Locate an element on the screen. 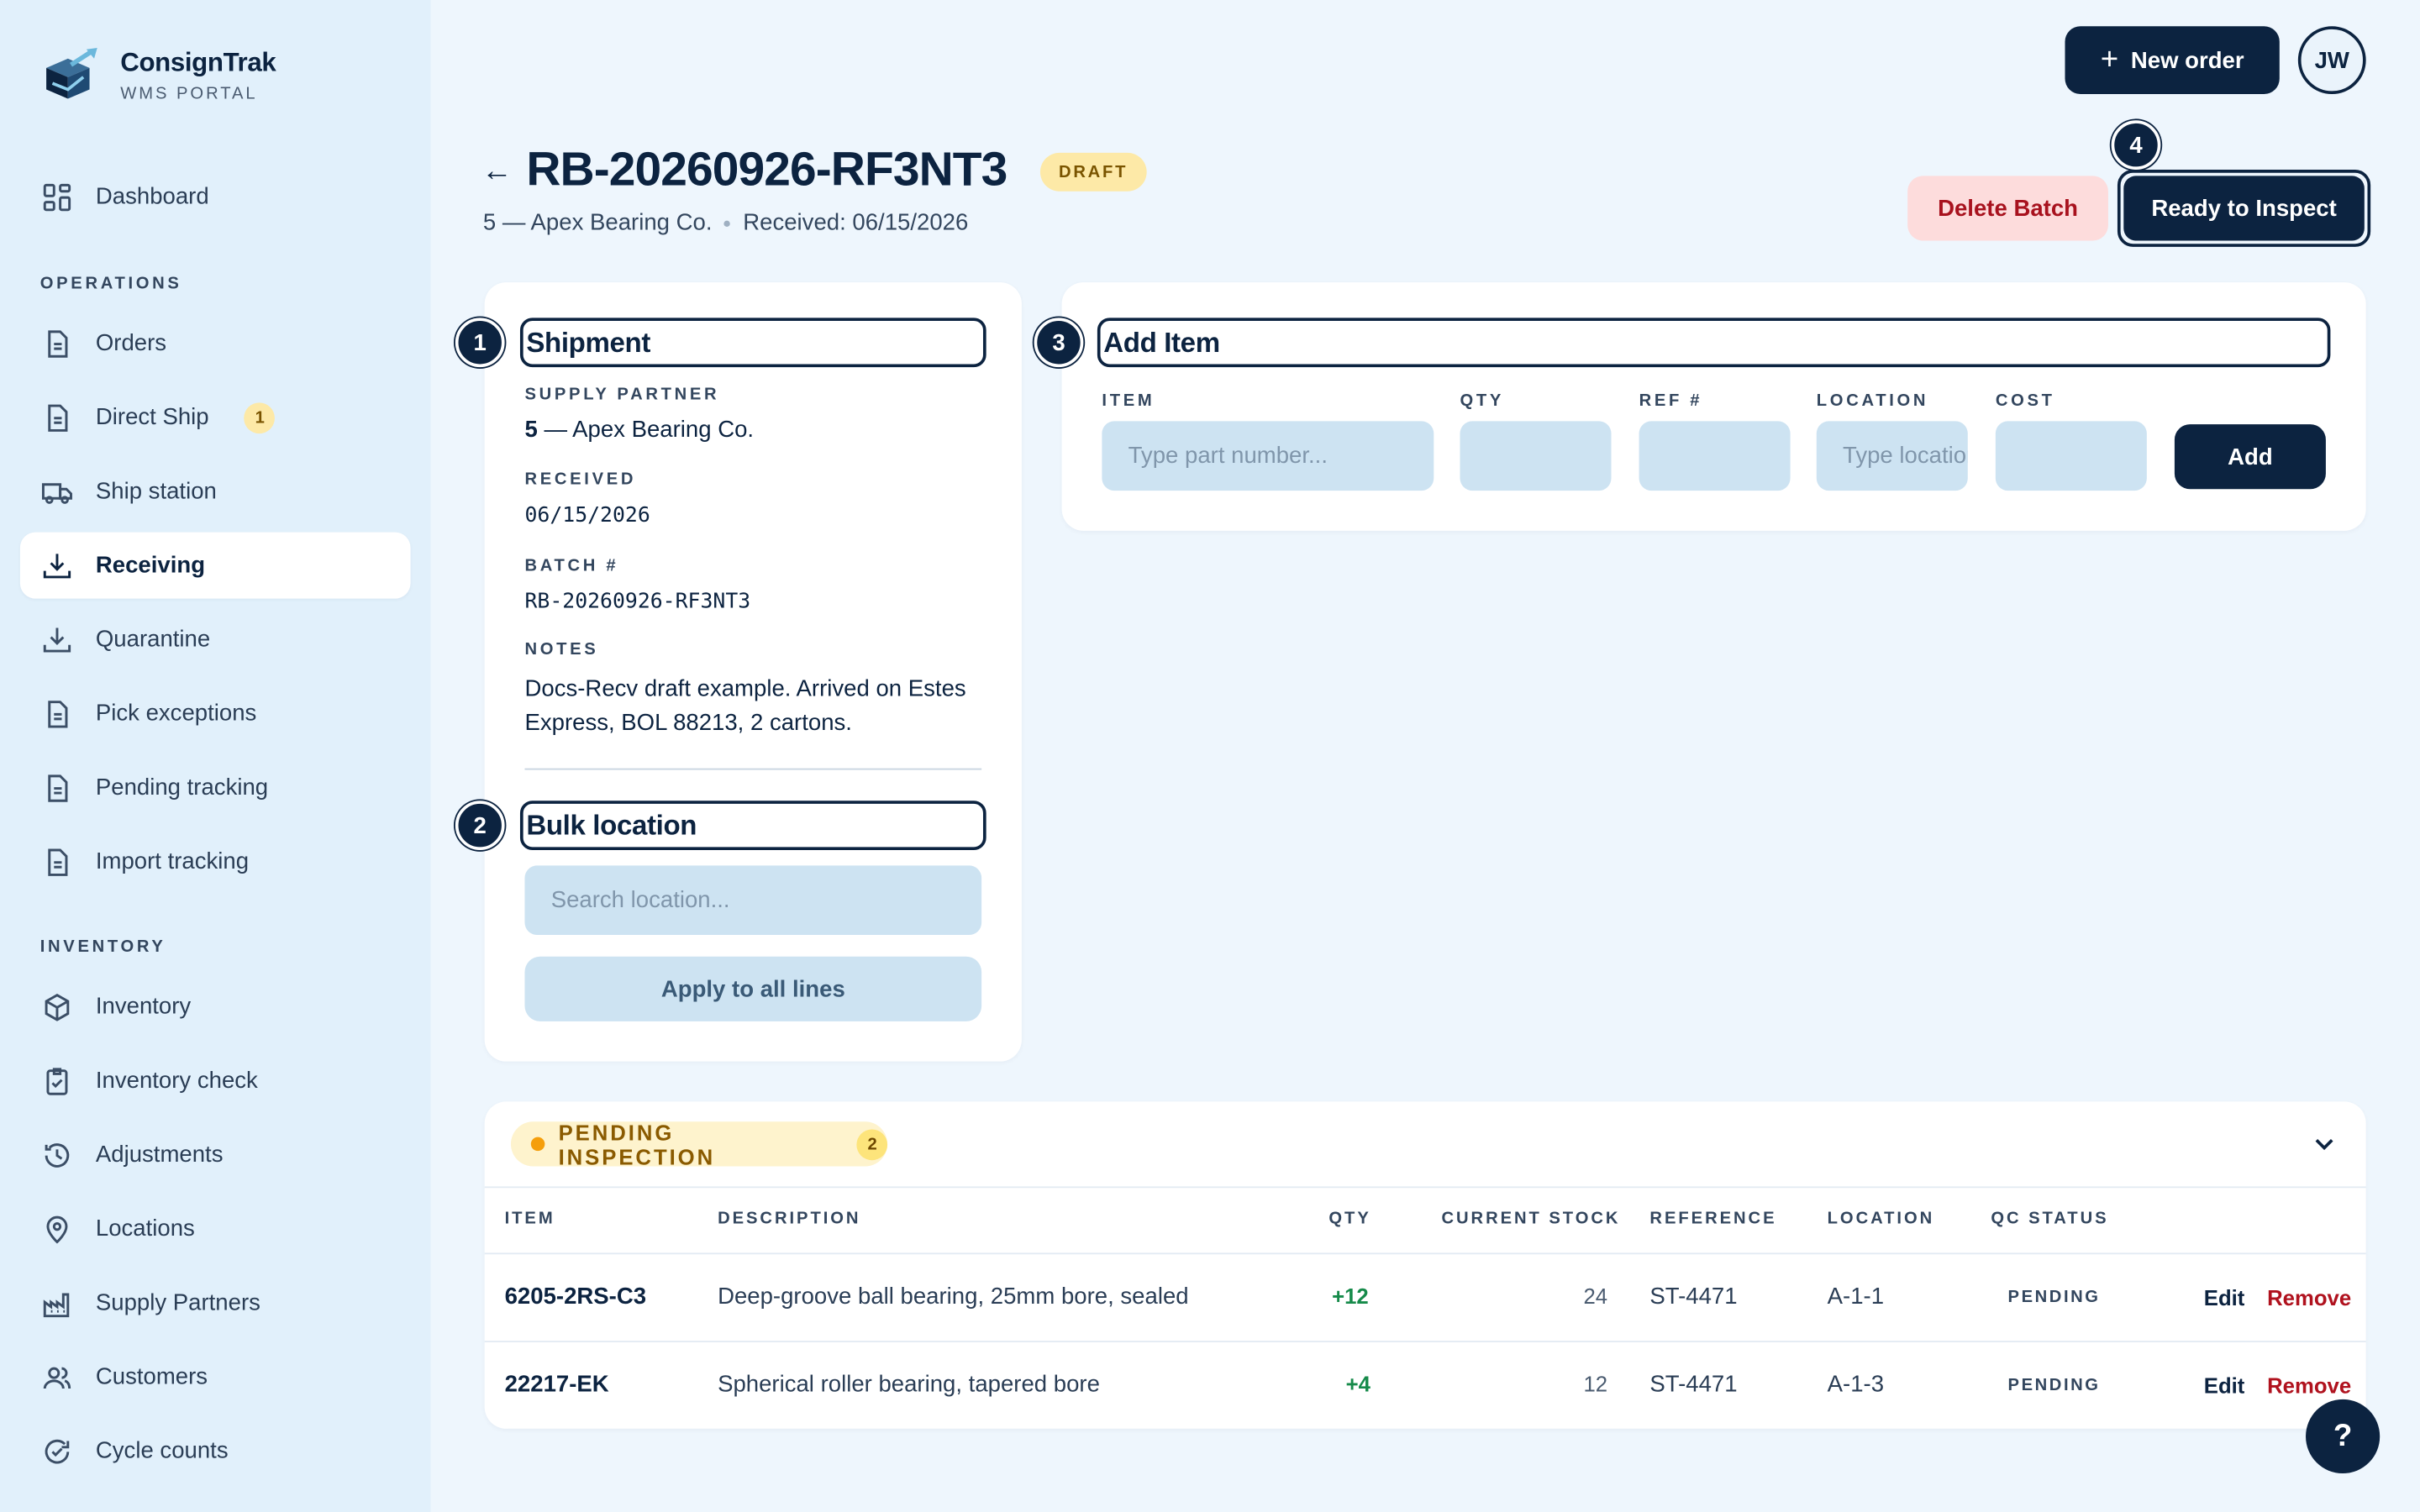 This screenshot has height=1512, width=2420. help-button: ? is located at coordinates (2343, 1436).